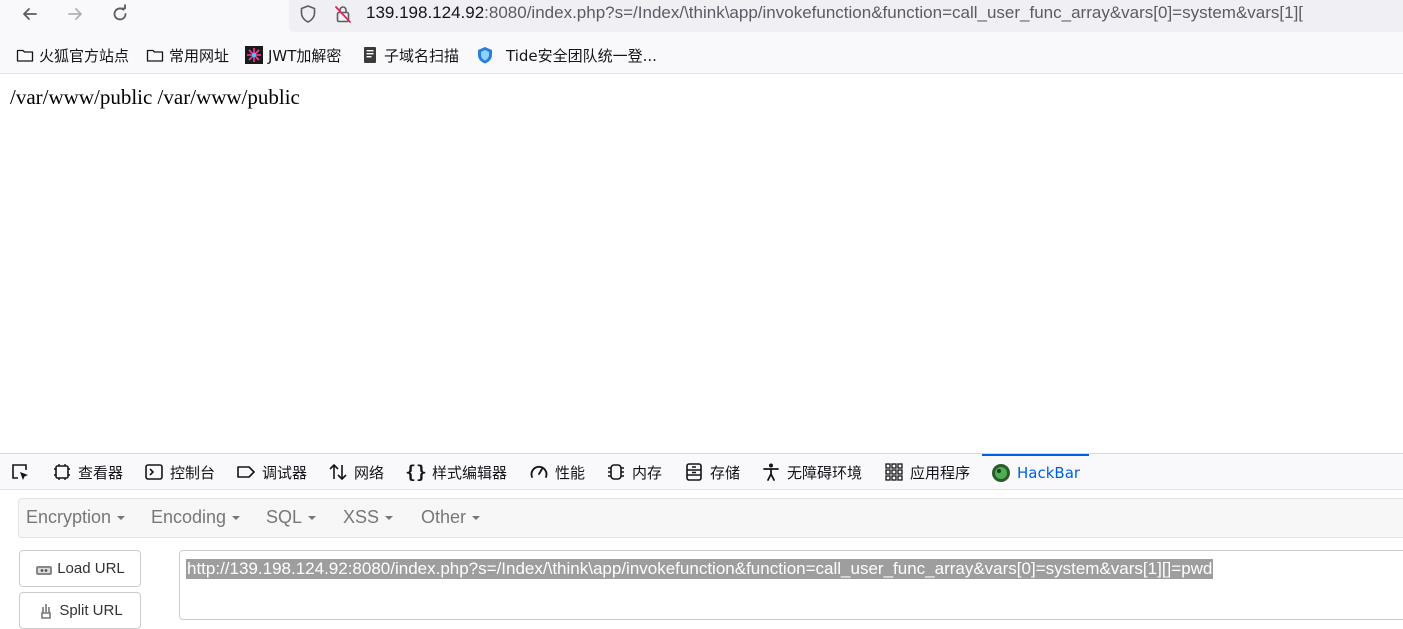 The height and width of the screenshot is (629, 1403). I want to click on tab-label: HackBar, so click(1049, 473).